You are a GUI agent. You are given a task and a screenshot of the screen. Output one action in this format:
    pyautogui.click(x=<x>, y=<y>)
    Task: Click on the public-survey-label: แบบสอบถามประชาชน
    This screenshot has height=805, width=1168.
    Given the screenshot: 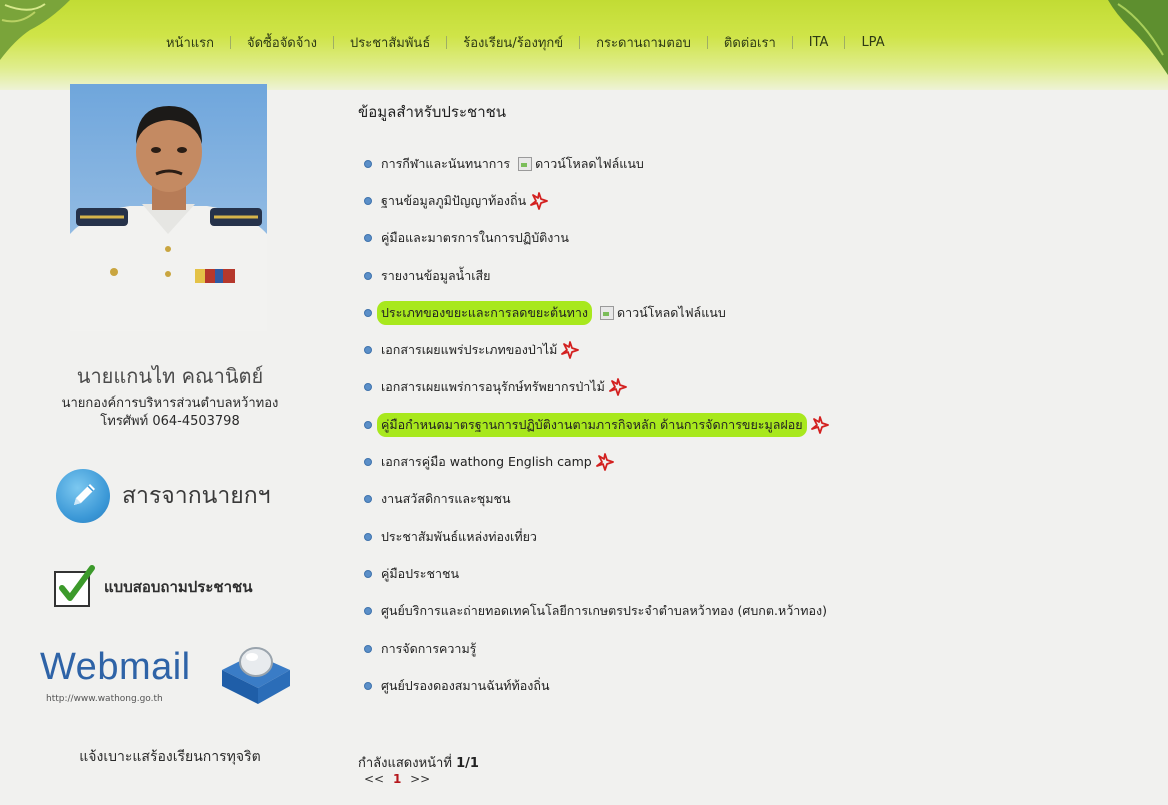 What is the action you would take?
    pyautogui.click(x=178, y=587)
    